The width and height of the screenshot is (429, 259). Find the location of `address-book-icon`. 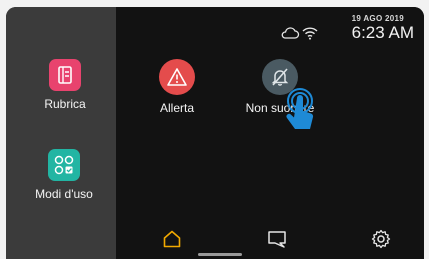

address-book-icon is located at coordinates (65, 75).